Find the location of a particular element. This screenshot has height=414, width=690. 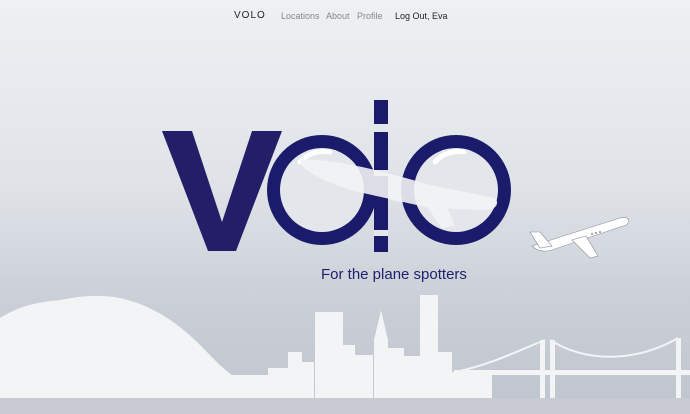

logo-letter-v is located at coordinates (222, 191).